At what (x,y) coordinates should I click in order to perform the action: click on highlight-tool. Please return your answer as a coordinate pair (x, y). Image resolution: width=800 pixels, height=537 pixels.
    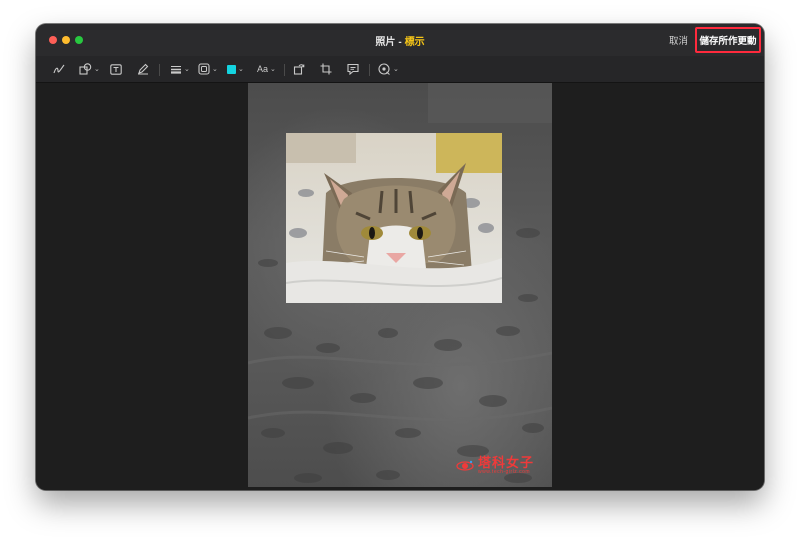
    Looking at the image, I should click on (143, 69).